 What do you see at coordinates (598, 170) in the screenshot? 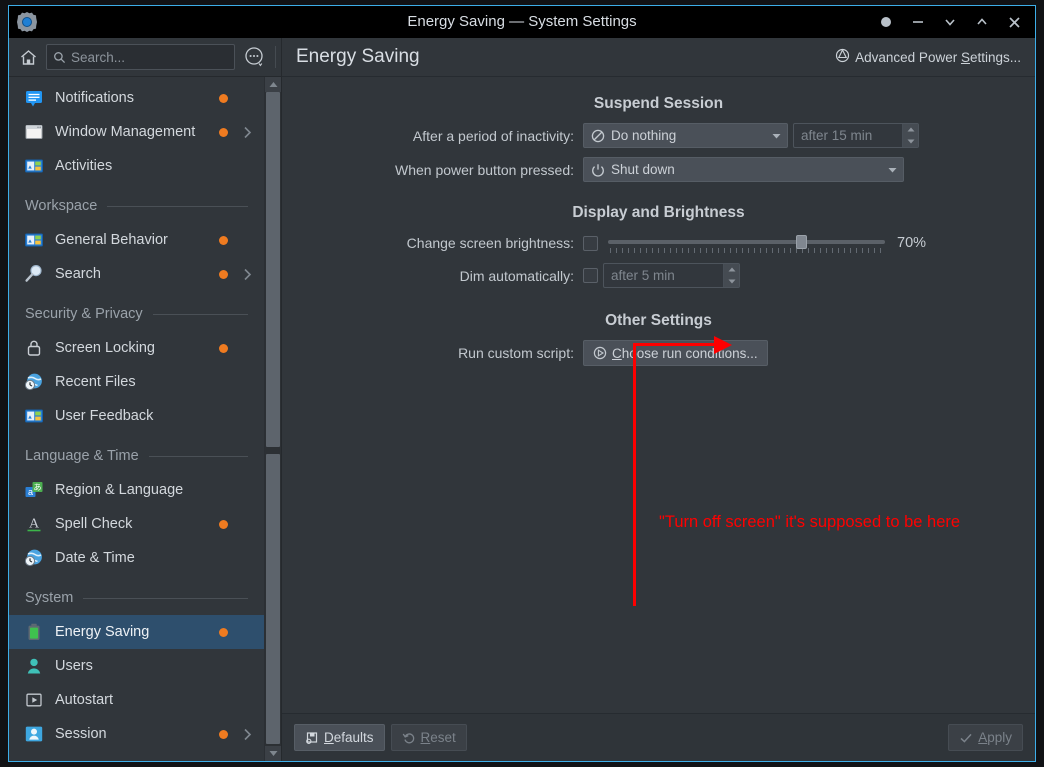
I see `power-icon` at bounding box center [598, 170].